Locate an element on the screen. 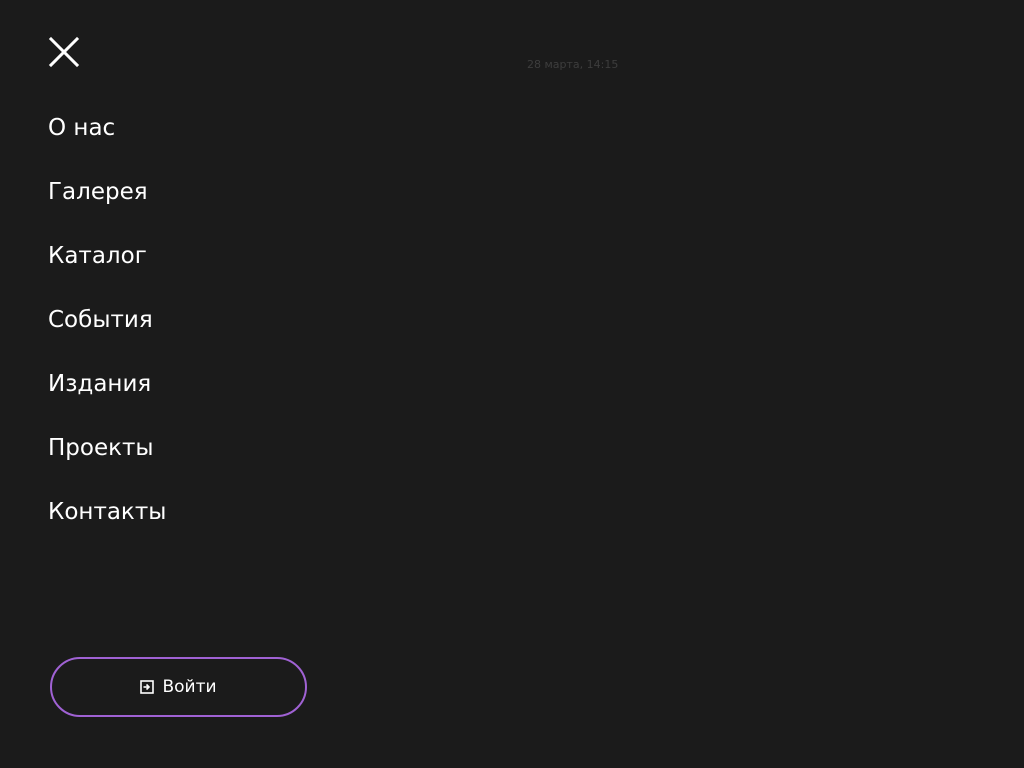  close-icon is located at coordinates (64, 52).